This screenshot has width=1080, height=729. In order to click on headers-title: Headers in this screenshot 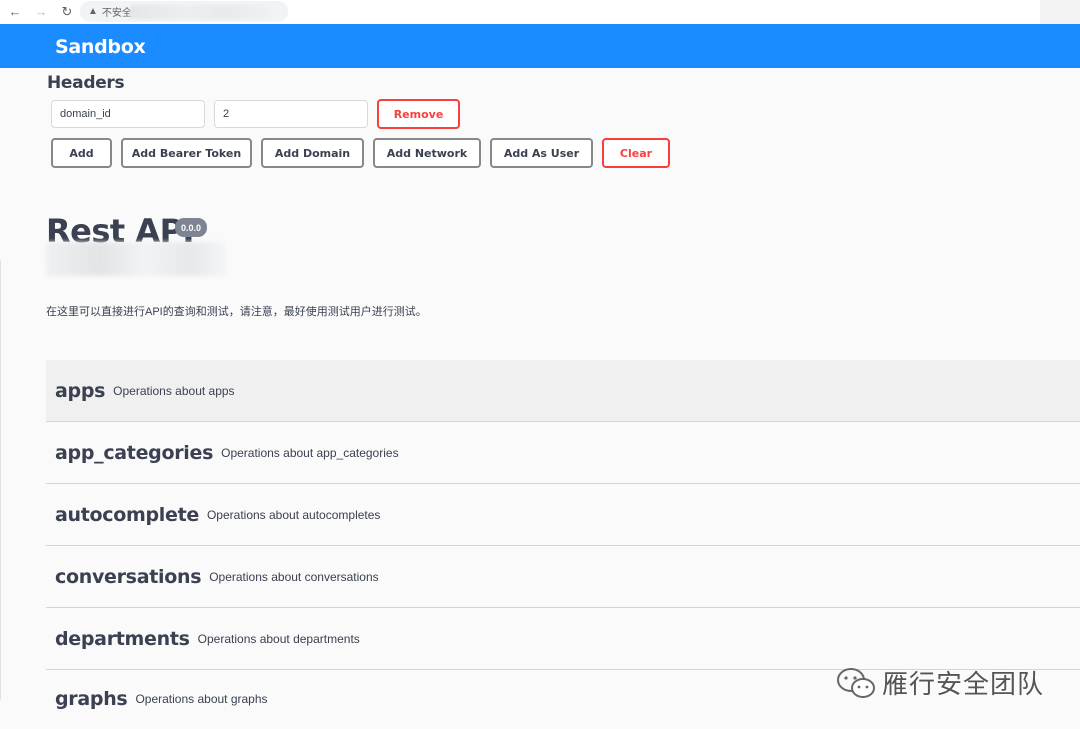, I will do `click(86, 83)`.